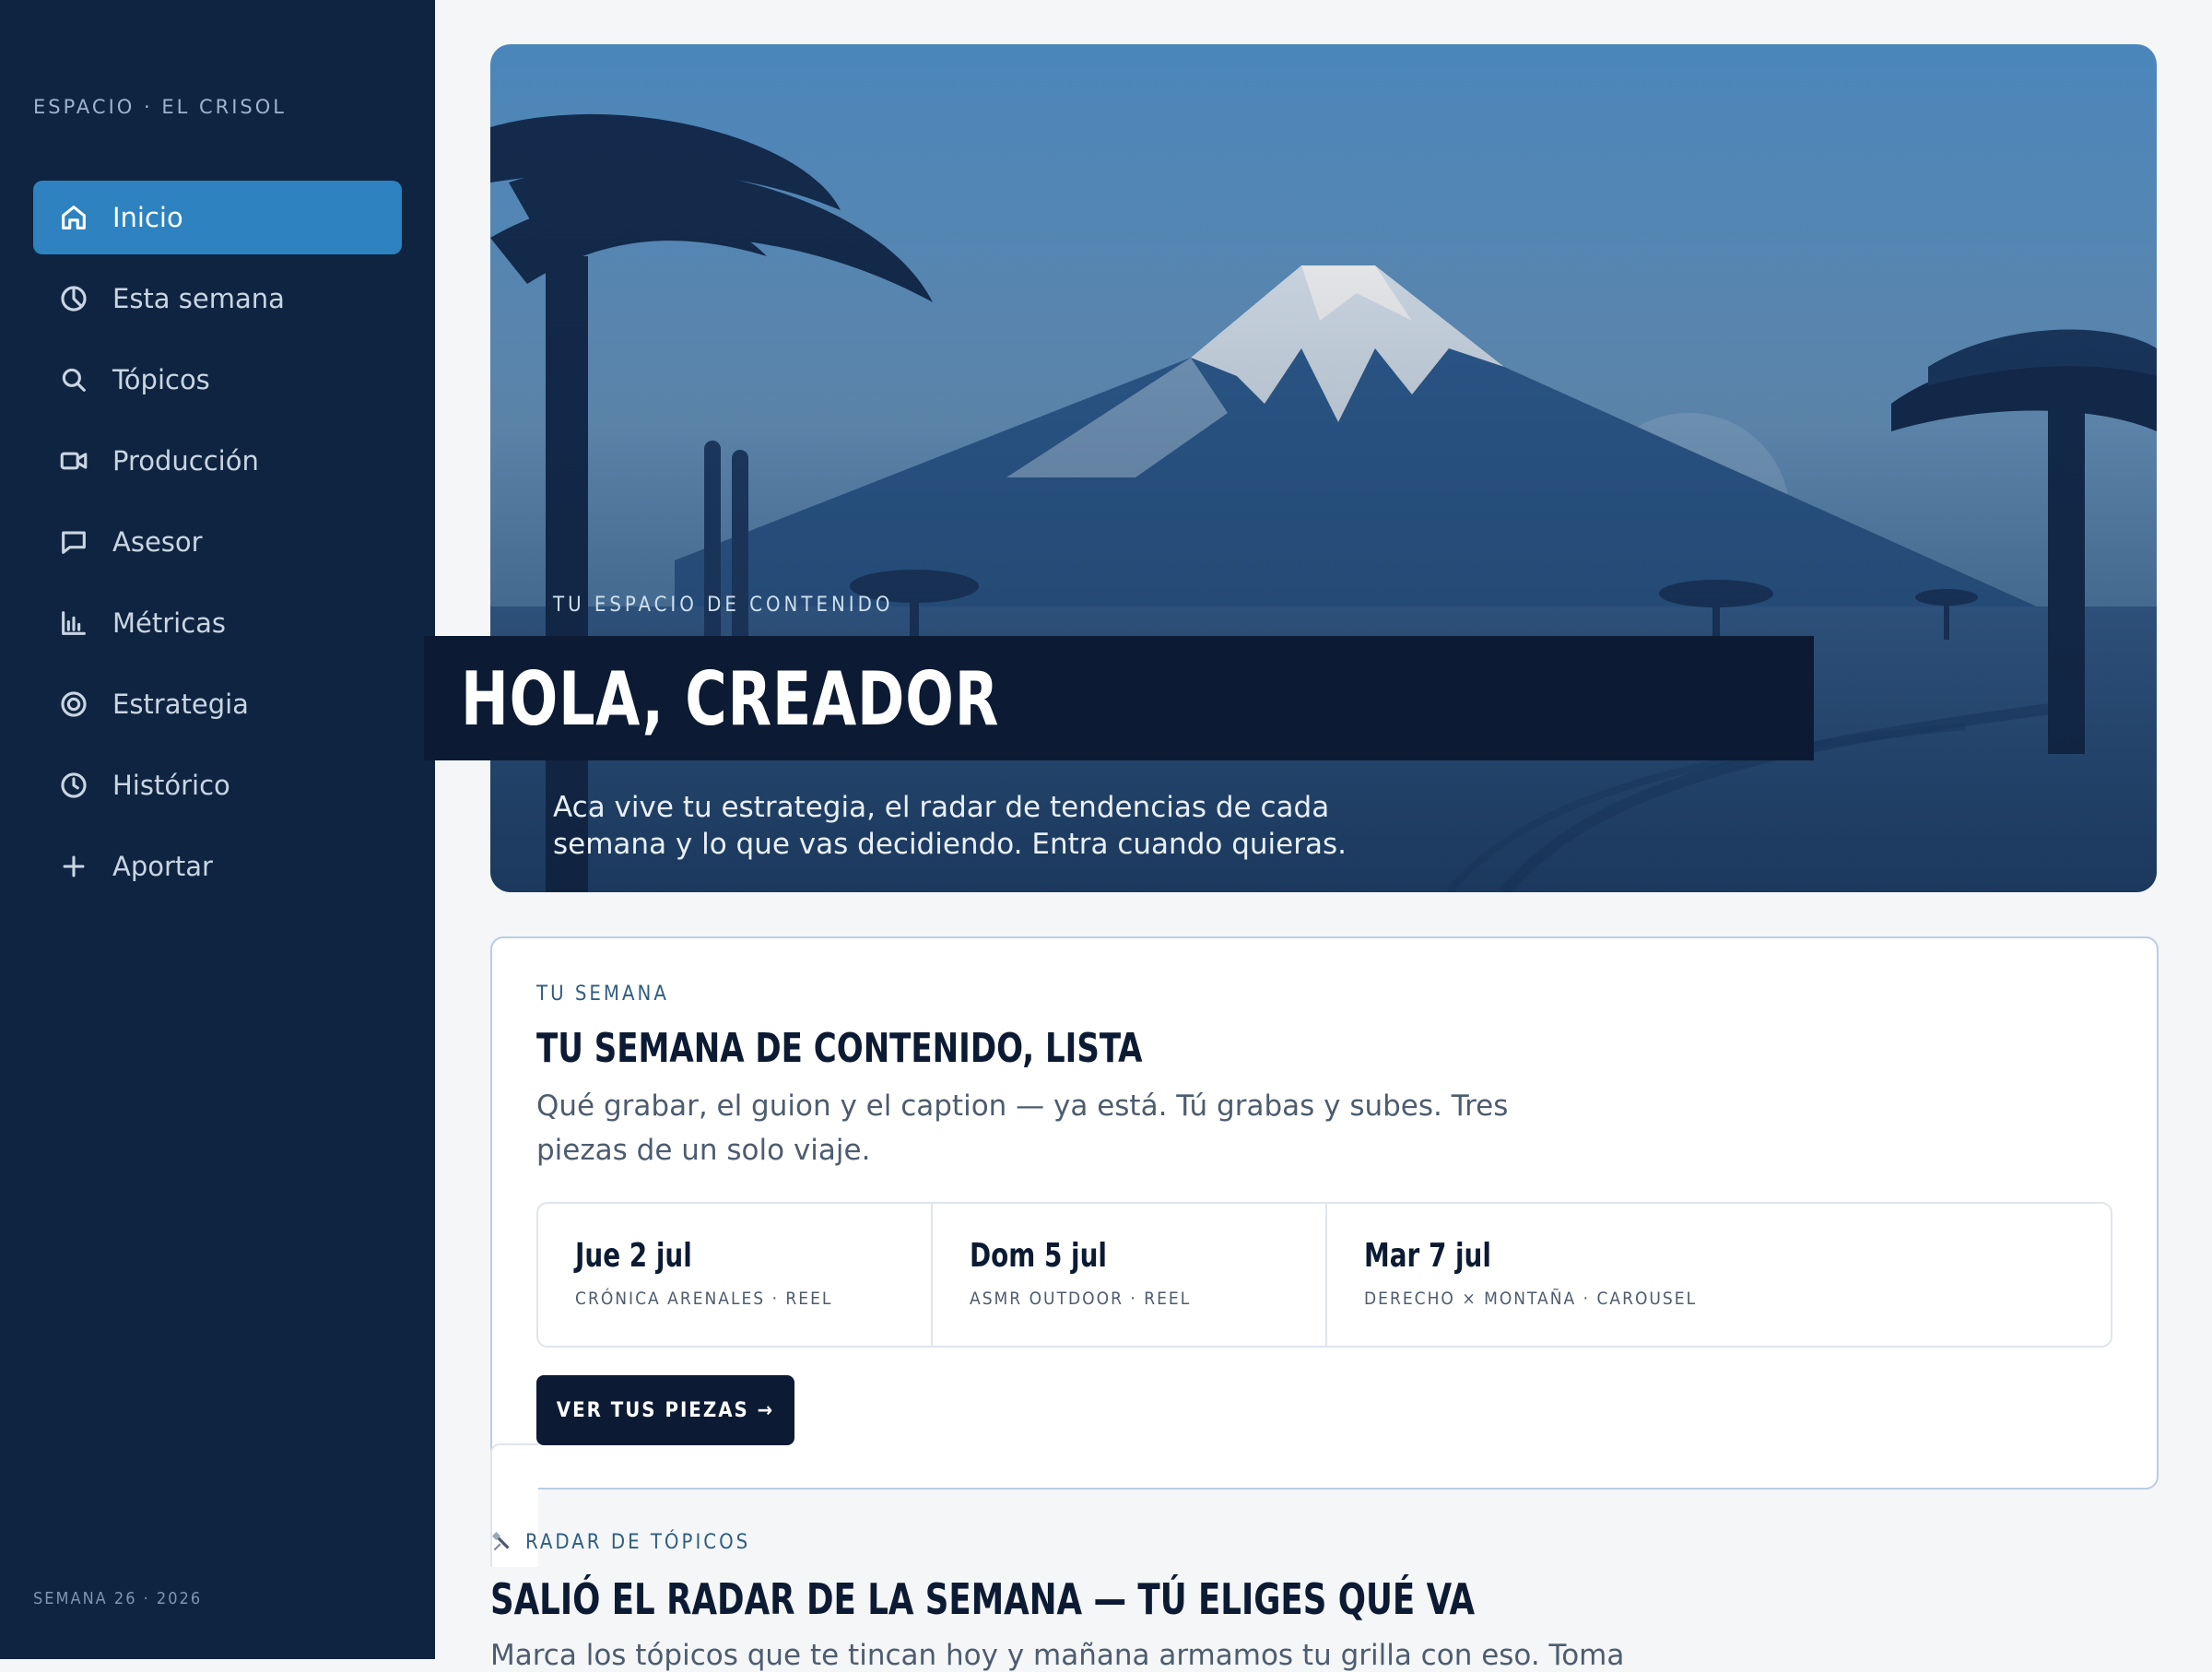  Describe the element at coordinates (73, 461) in the screenshot. I see `video-icon` at that location.